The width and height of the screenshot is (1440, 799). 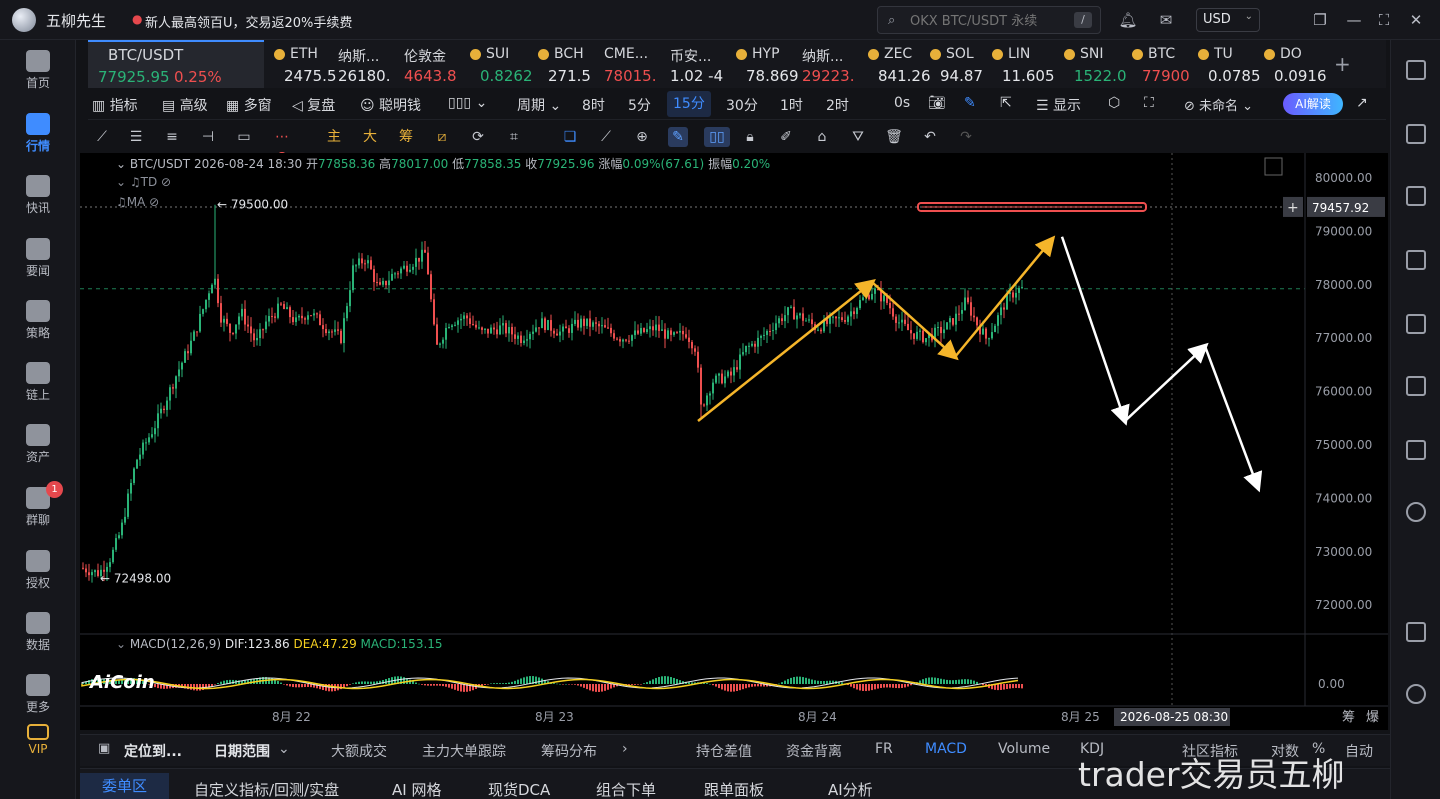 What do you see at coordinates (514, 137) in the screenshot?
I see `brush-icon: ⌗` at bounding box center [514, 137].